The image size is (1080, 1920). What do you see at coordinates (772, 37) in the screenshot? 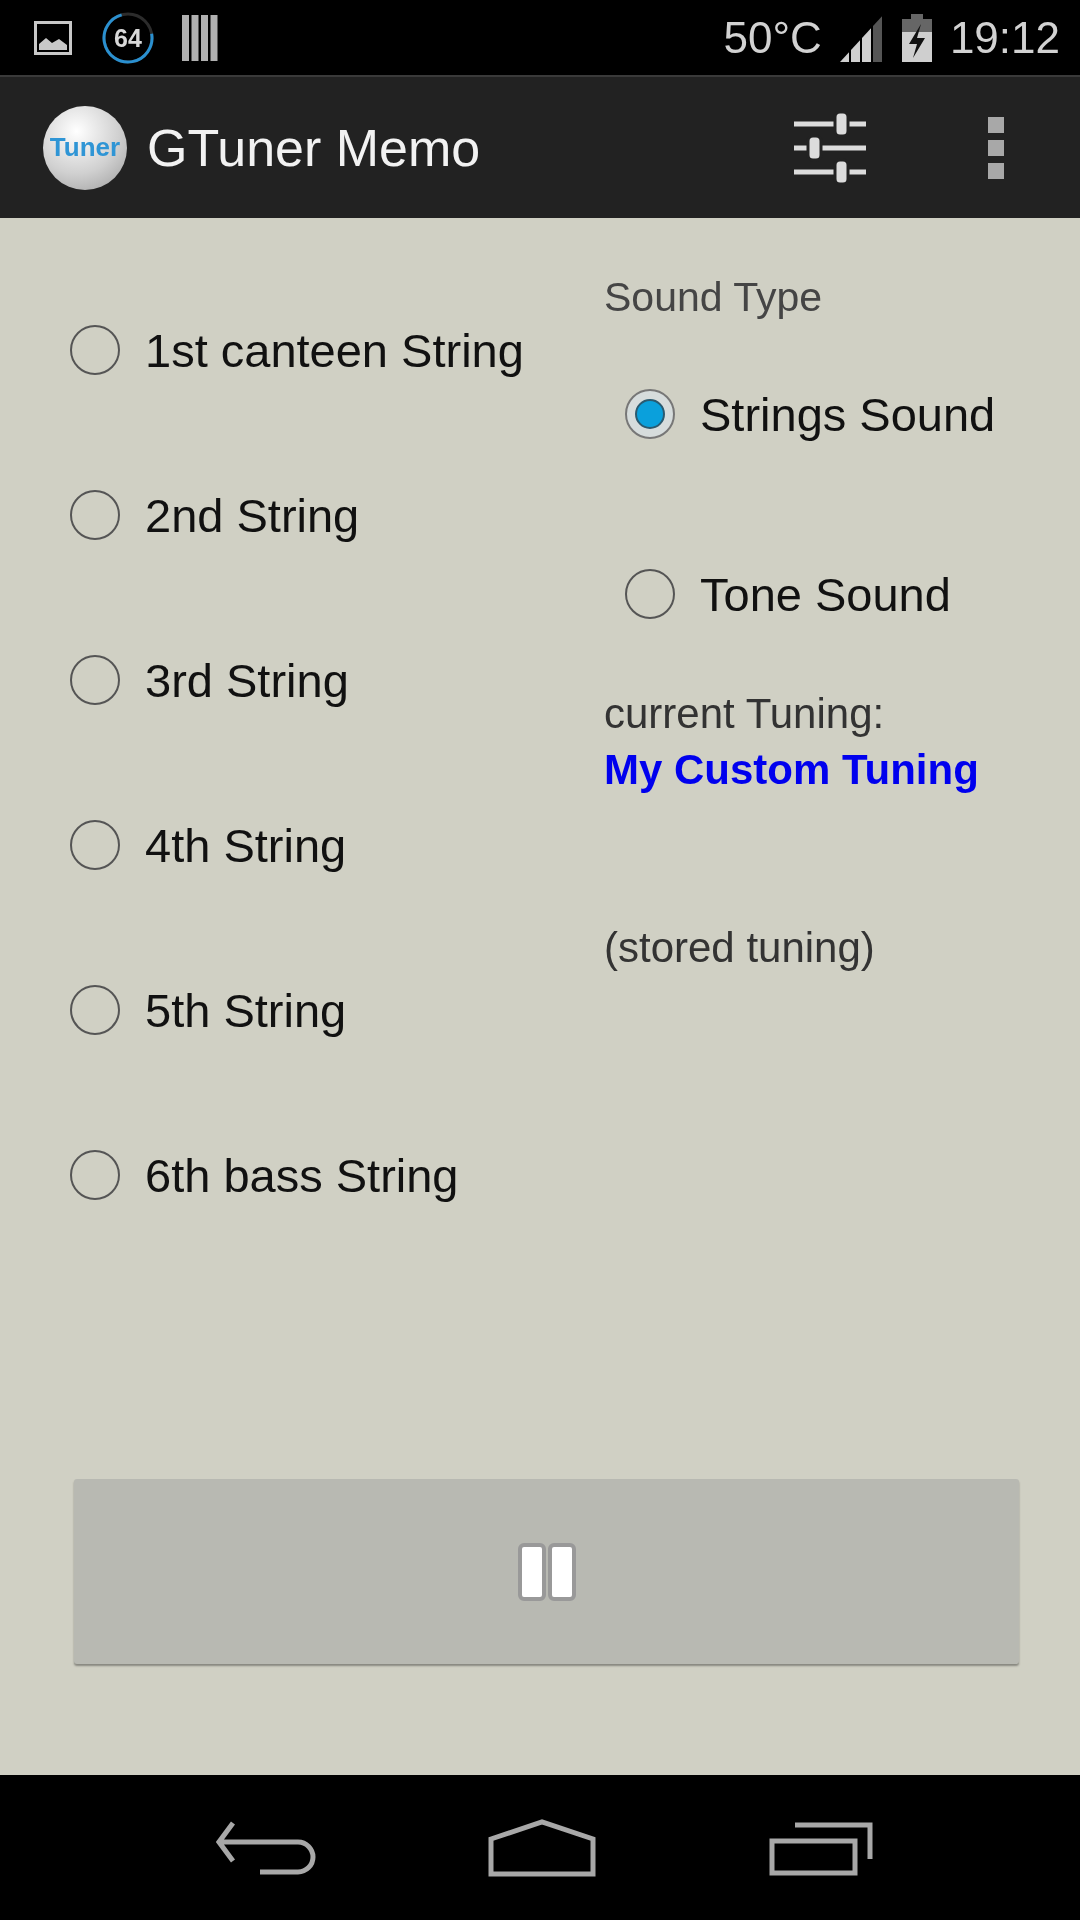
I see `temperature-text: 50°C` at bounding box center [772, 37].